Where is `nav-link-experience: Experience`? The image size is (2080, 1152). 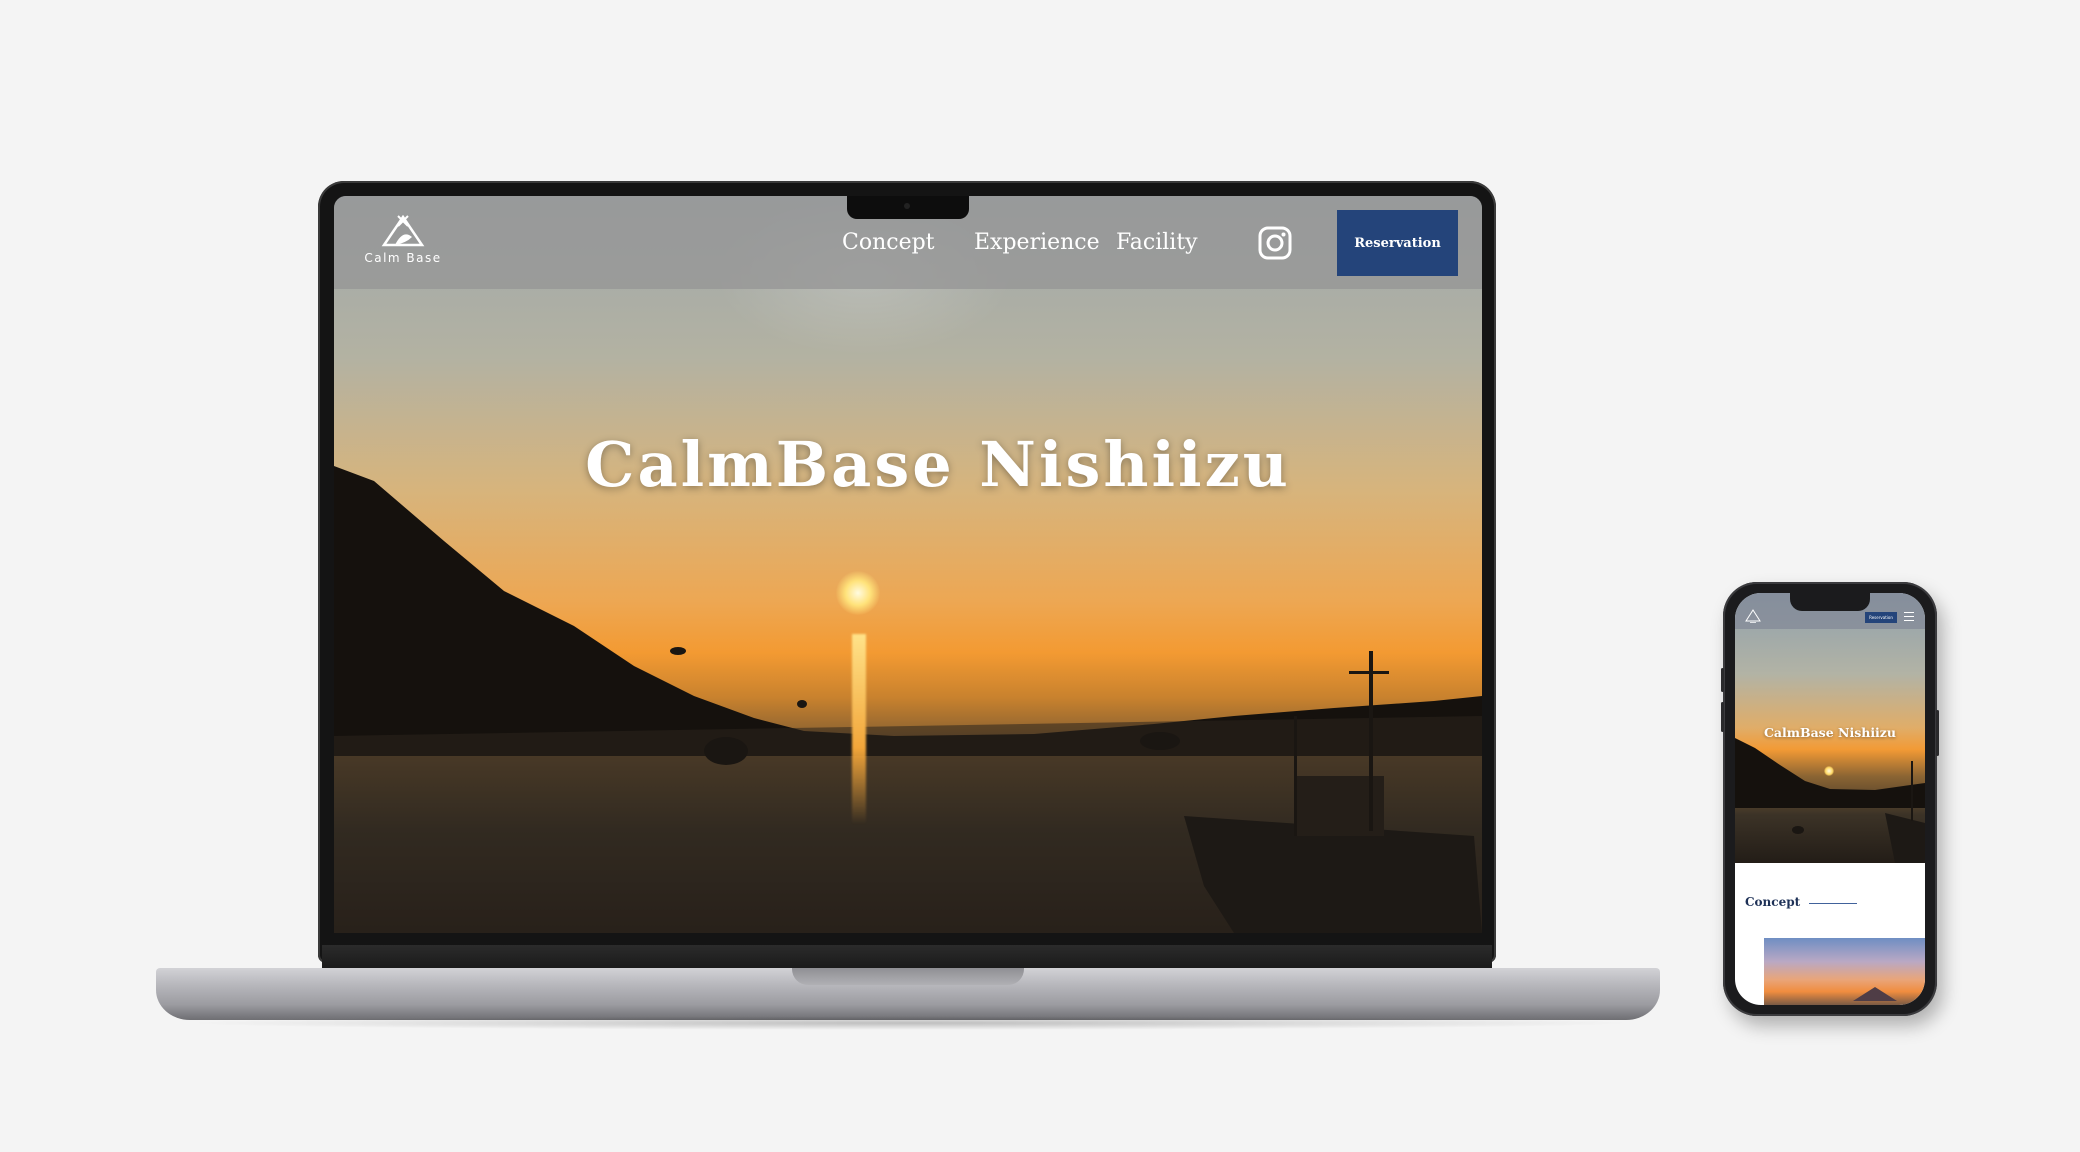 nav-link-experience: Experience is located at coordinates (1037, 242).